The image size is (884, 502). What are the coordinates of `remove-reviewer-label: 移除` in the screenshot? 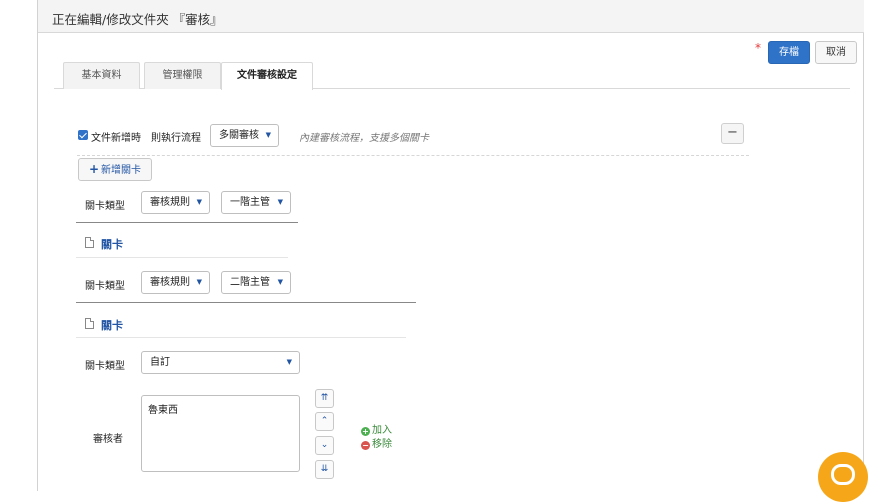 It's located at (382, 444).